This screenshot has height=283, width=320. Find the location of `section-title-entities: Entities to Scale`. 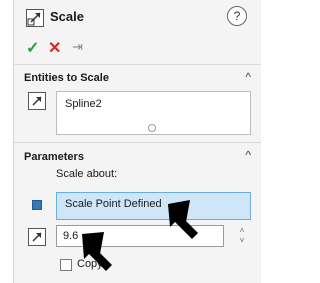

section-title-entities: Entities to Scale is located at coordinates (66, 78).